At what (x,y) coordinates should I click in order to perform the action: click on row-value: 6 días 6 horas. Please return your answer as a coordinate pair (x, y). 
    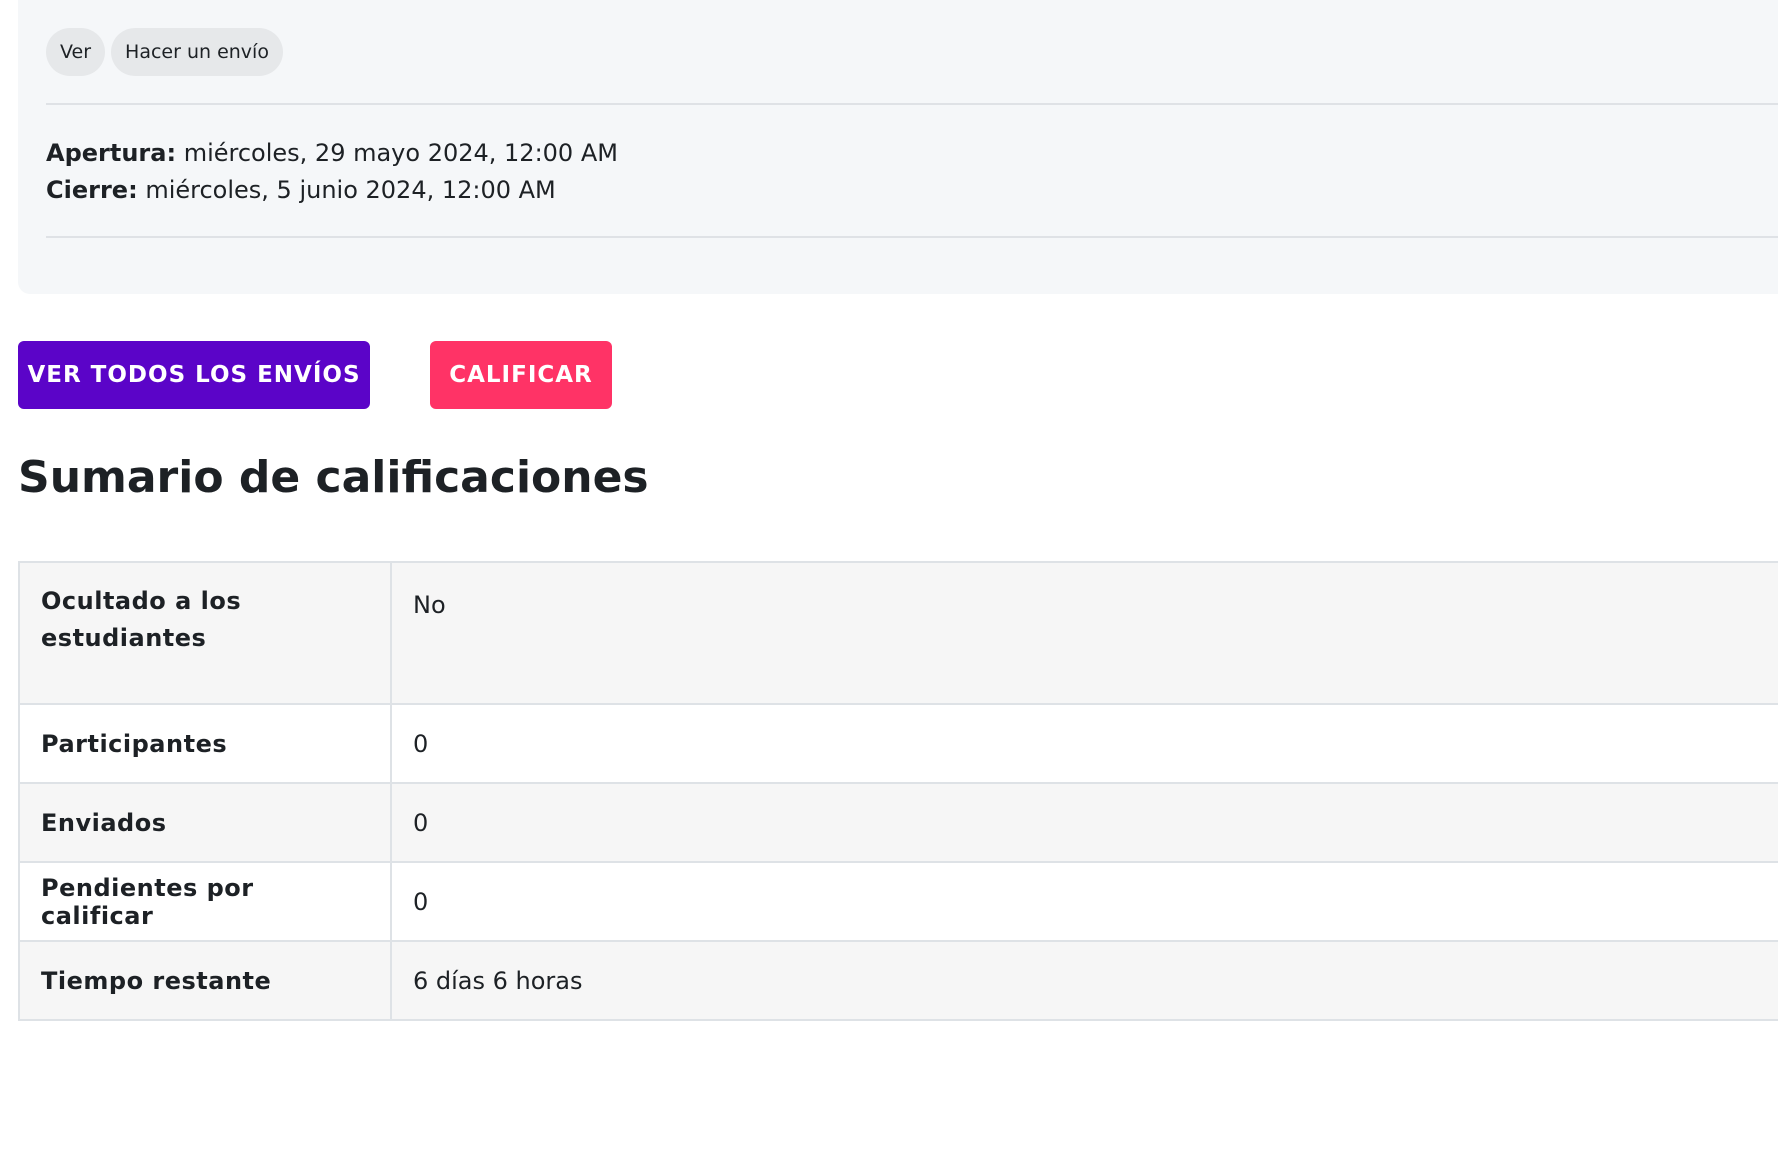
    Looking at the image, I should click on (1084, 980).